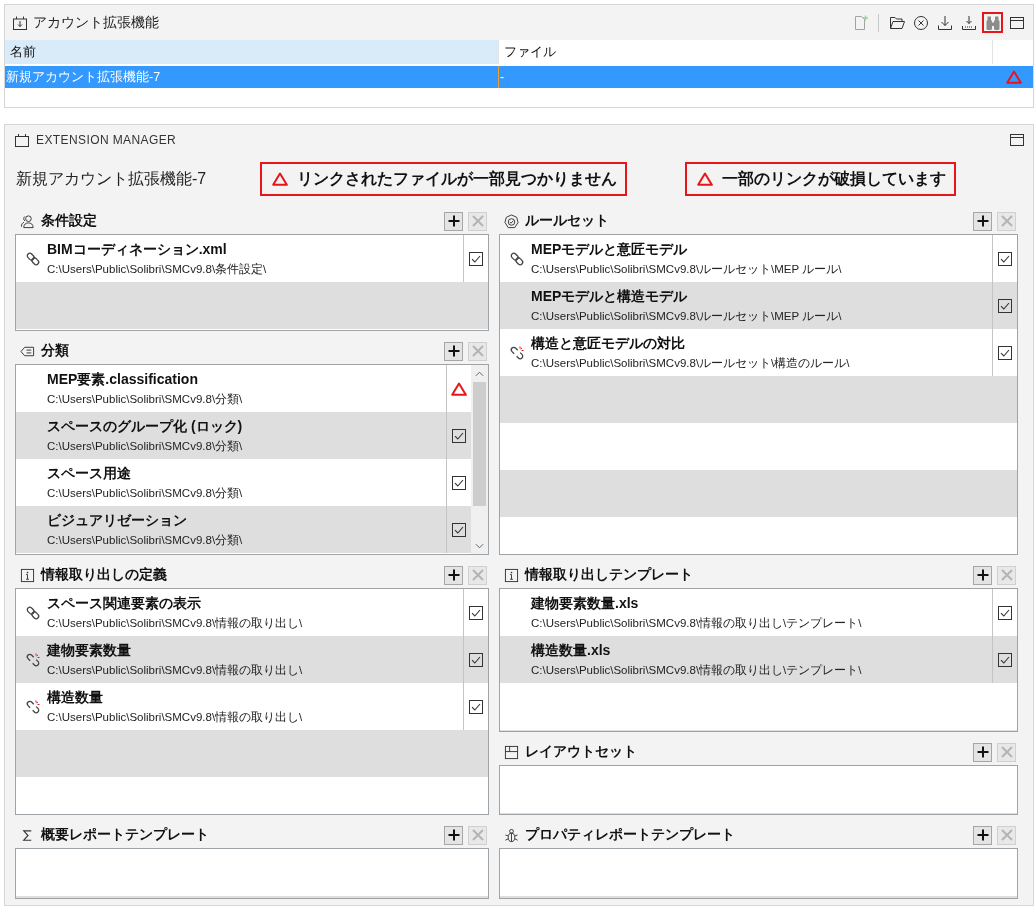  I want to click on file-name: スペース用途, so click(89, 473).